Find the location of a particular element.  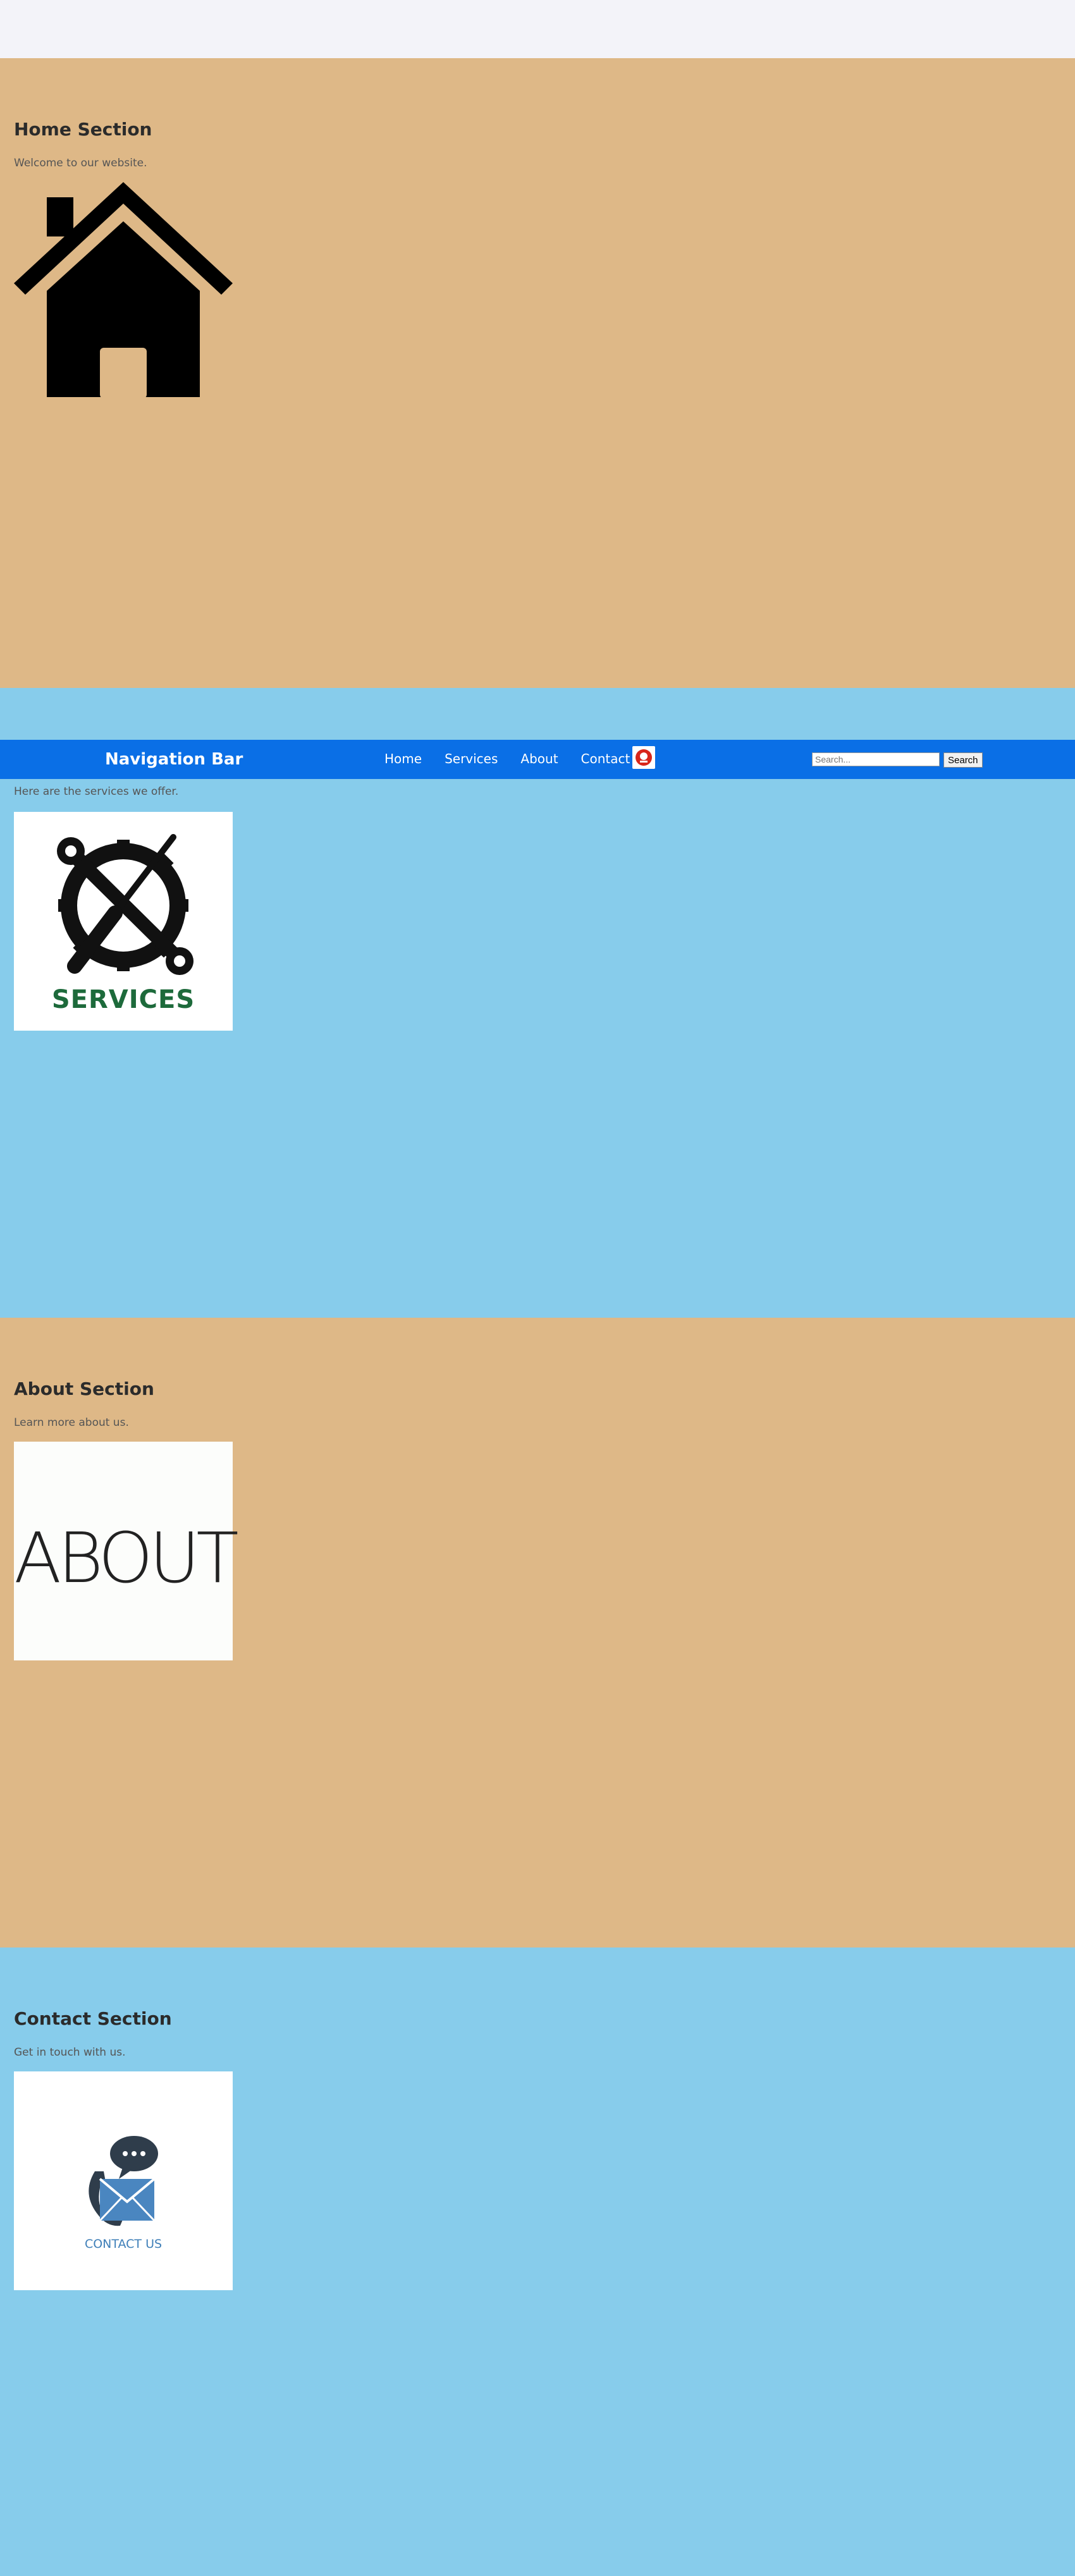

nav-links: Home Services About Contact is located at coordinates (518, 758).